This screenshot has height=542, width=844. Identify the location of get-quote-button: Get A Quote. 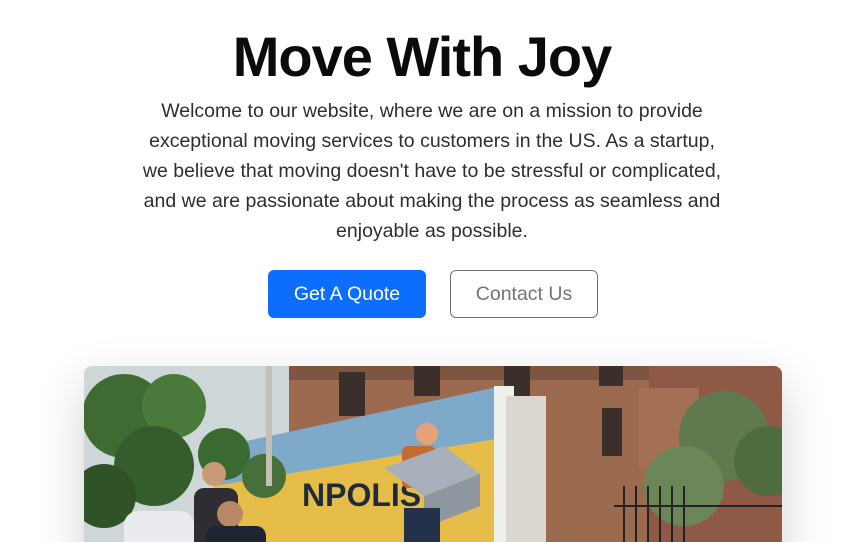
(347, 294).